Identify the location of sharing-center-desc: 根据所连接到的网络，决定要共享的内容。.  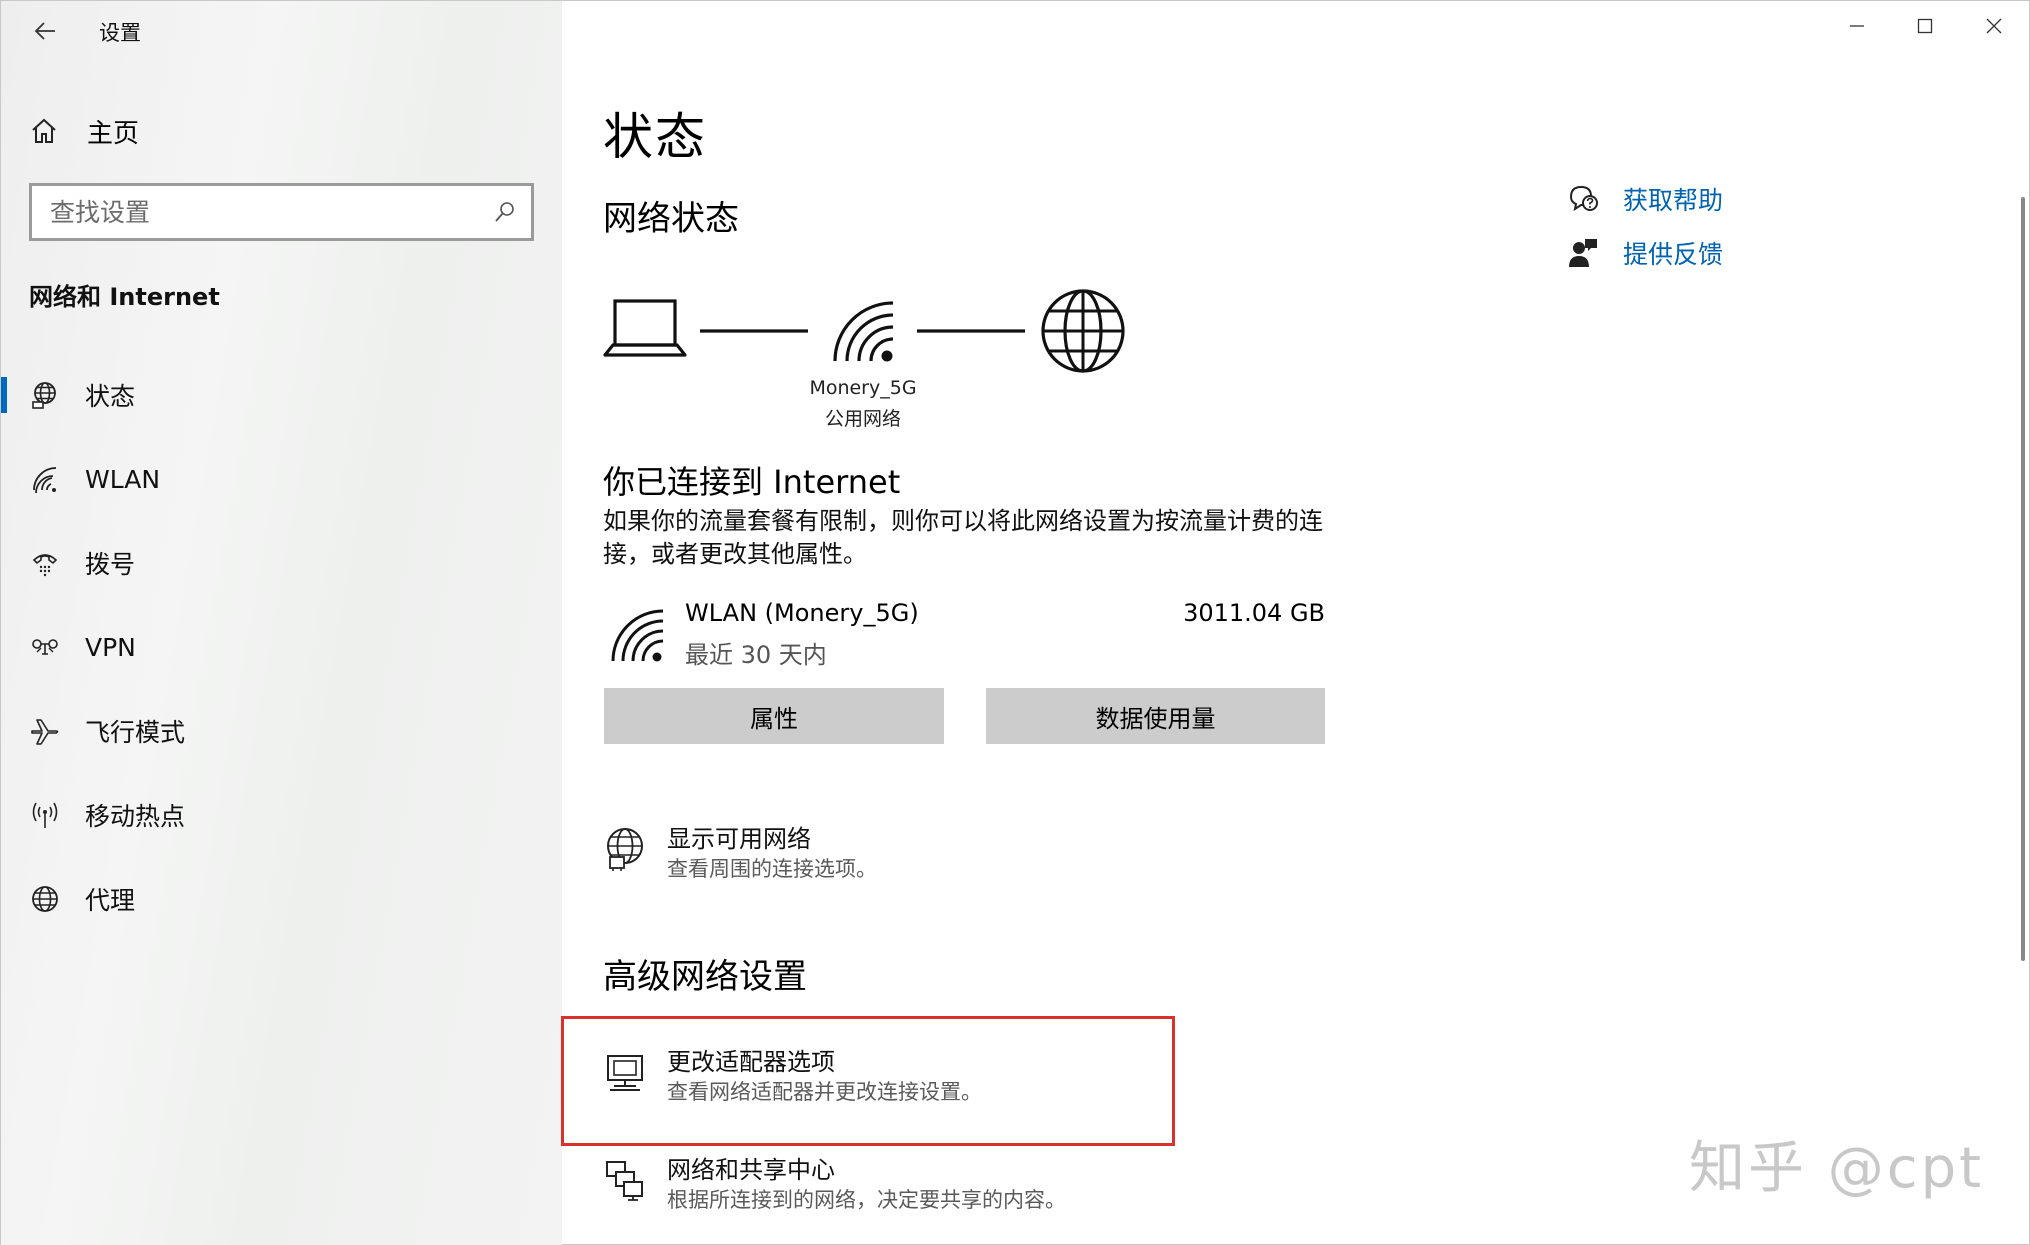
(866, 1200).